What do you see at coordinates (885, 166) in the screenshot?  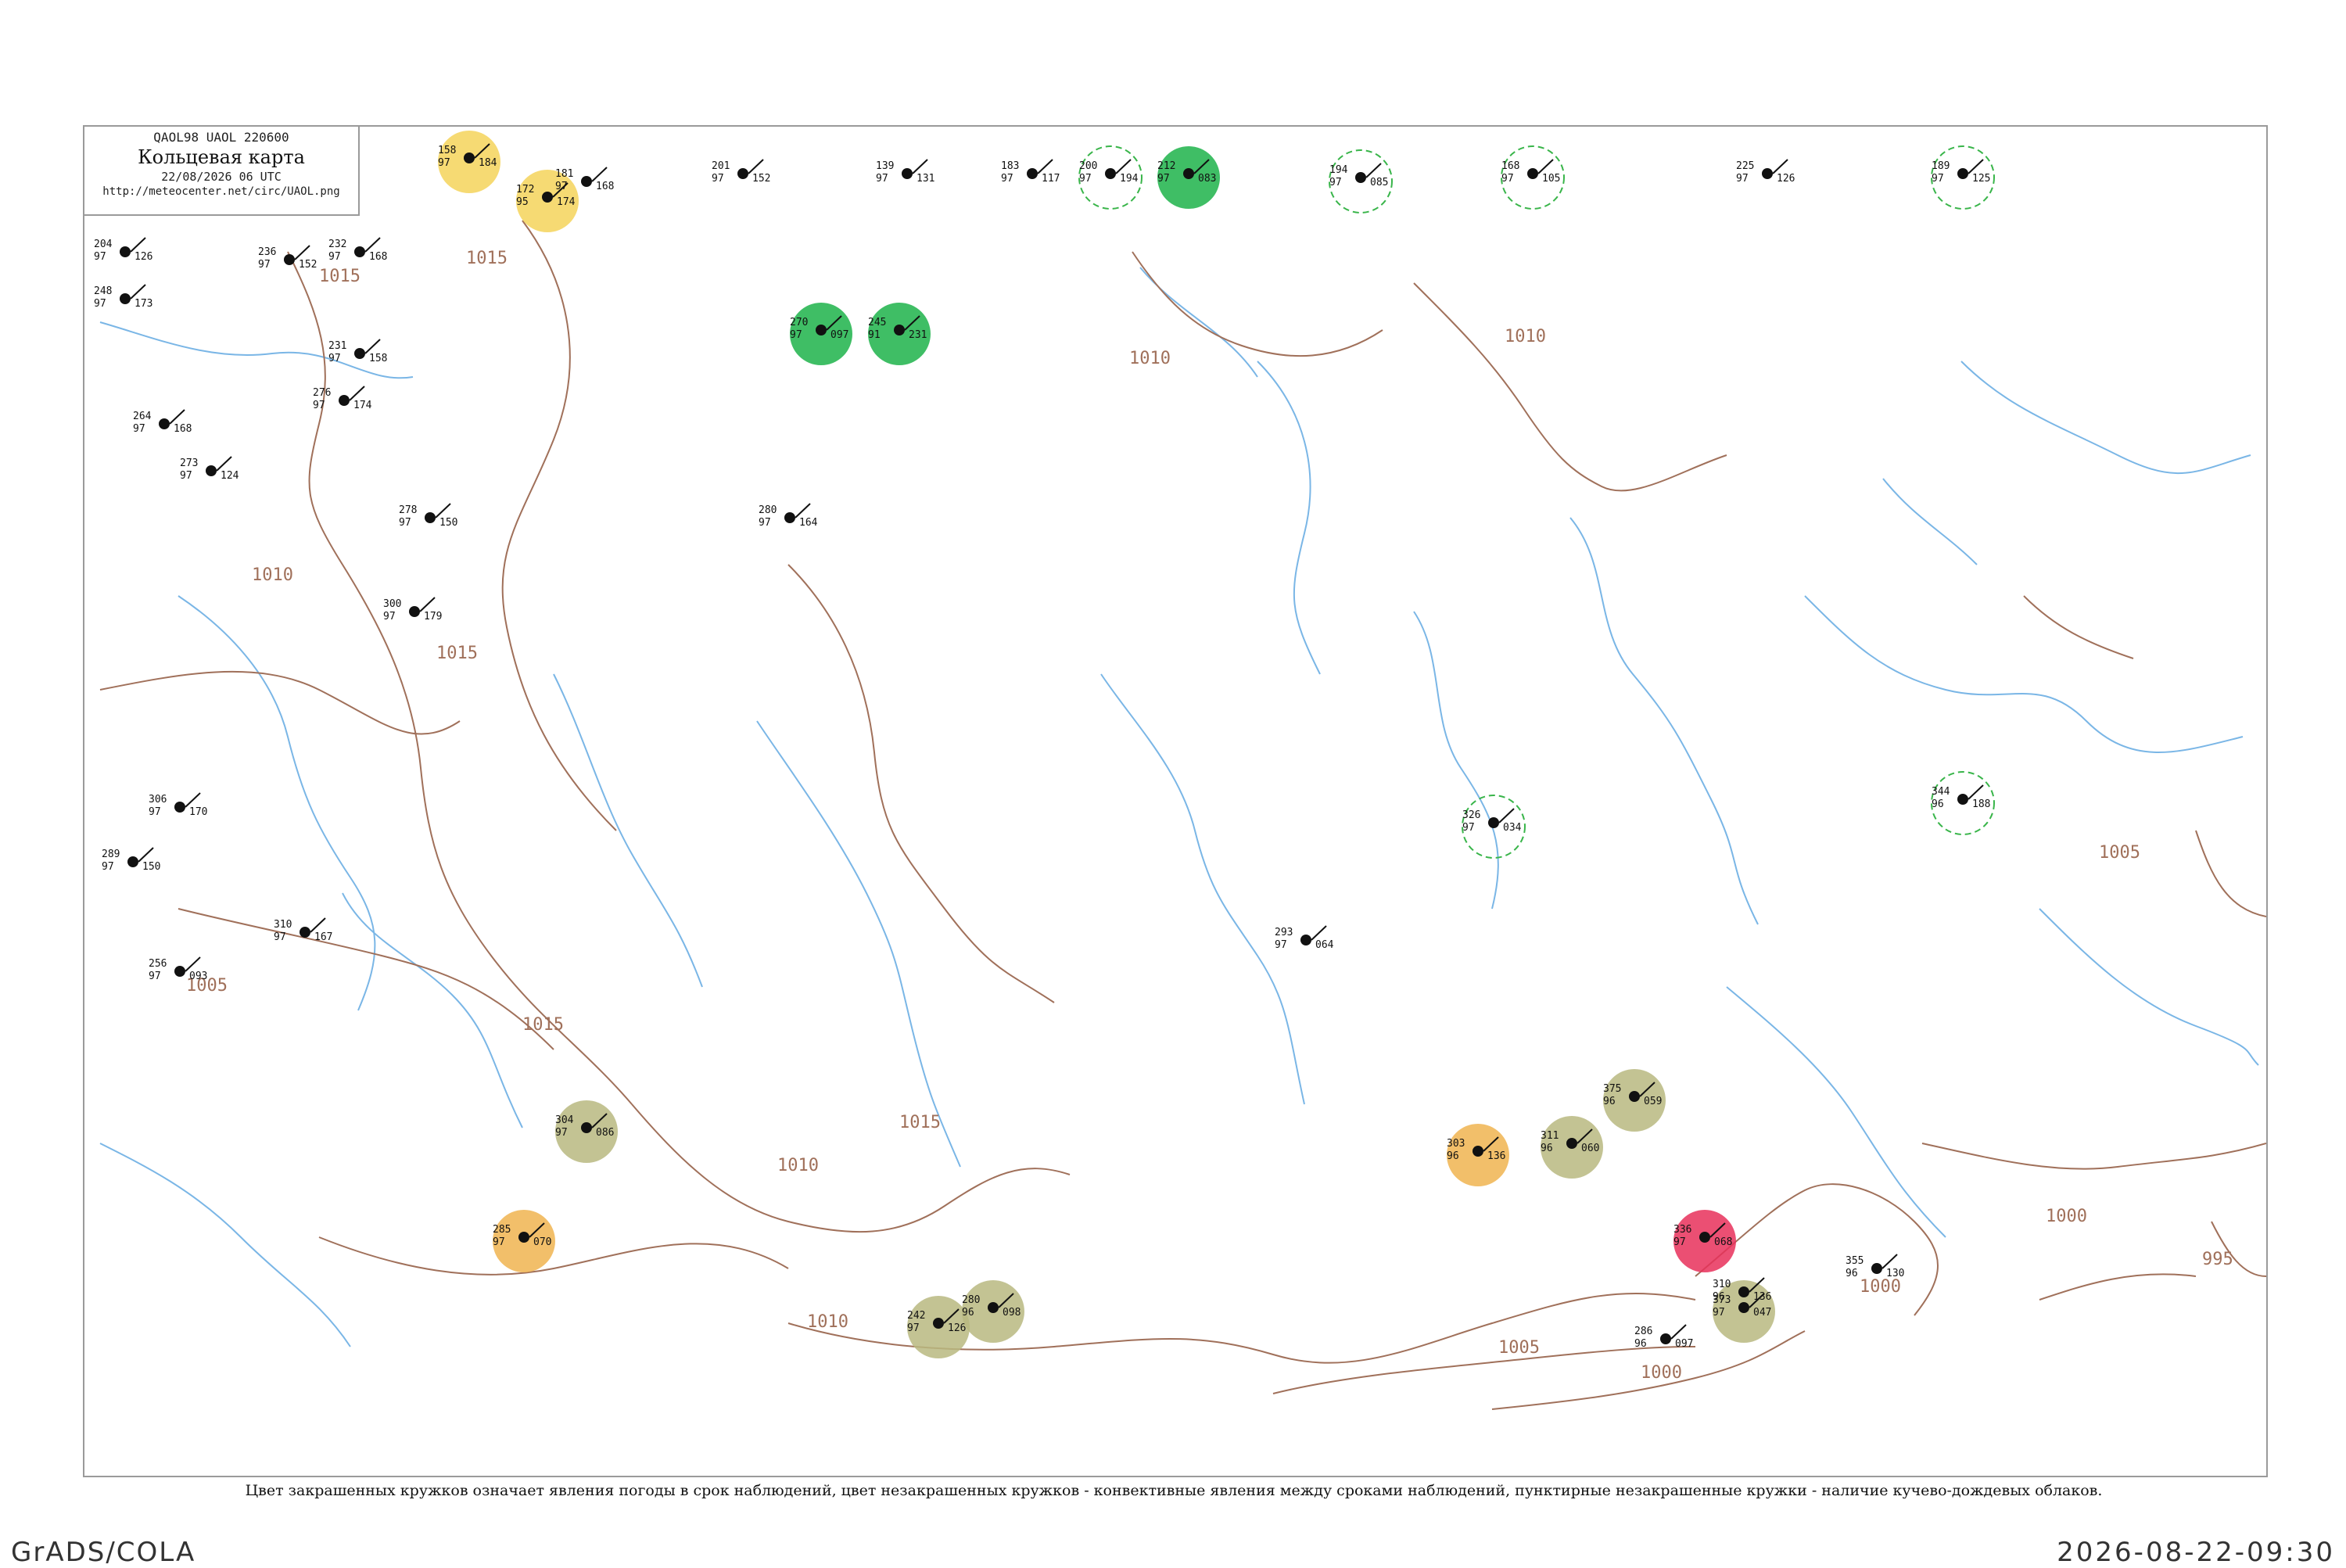 I see `station-value: 139` at bounding box center [885, 166].